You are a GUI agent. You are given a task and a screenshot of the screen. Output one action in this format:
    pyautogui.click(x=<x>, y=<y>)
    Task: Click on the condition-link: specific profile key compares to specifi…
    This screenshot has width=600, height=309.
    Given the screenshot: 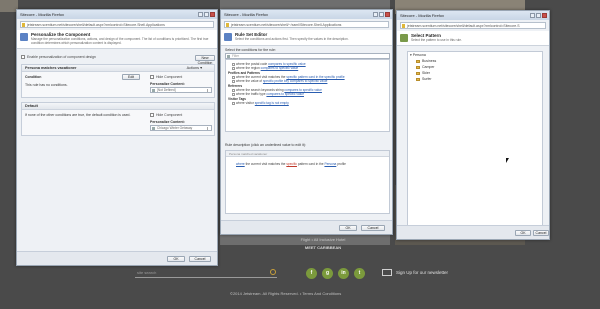 What is the action you would take?
    pyautogui.click(x=295, y=81)
    